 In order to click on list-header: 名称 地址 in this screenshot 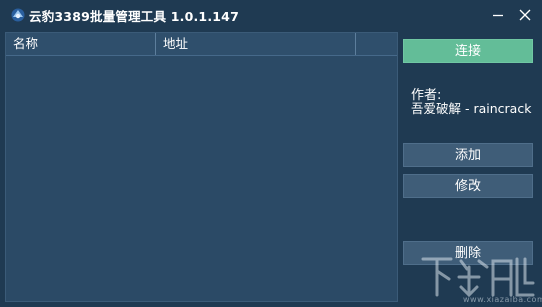, I will do `click(201, 44)`.